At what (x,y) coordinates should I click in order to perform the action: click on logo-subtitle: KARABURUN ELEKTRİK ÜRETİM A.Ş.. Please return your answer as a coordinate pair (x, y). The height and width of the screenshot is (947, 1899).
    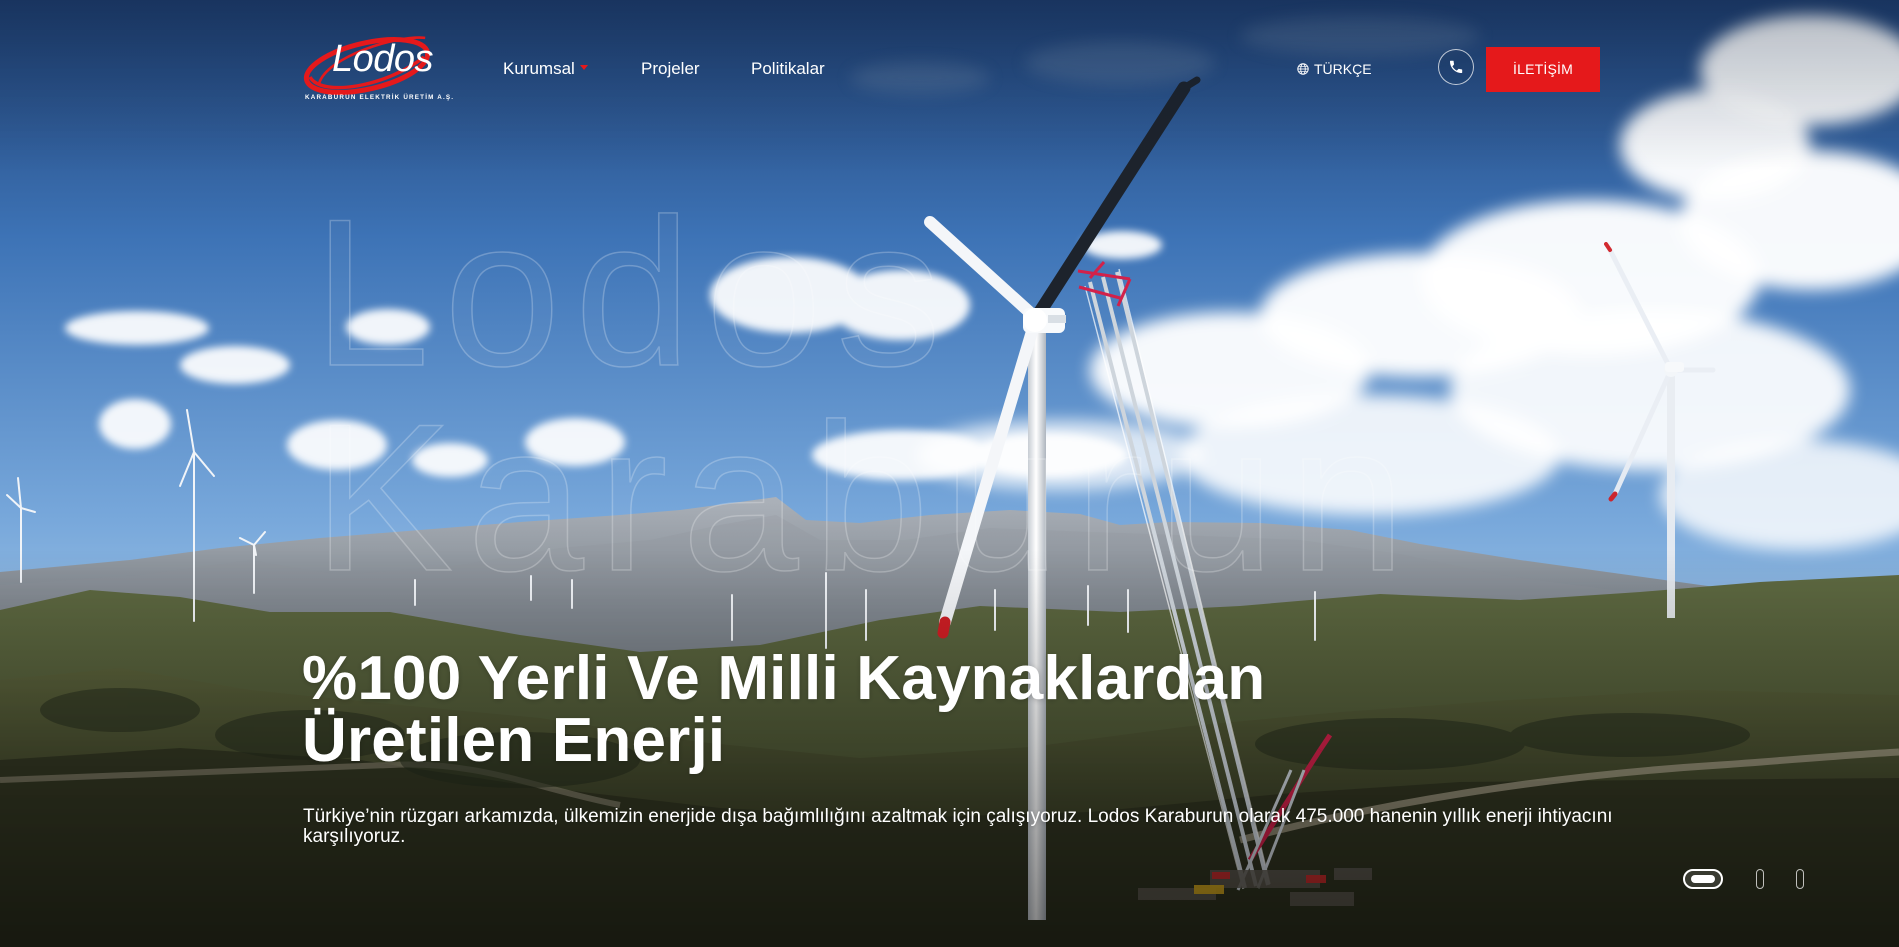
    Looking at the image, I should click on (380, 97).